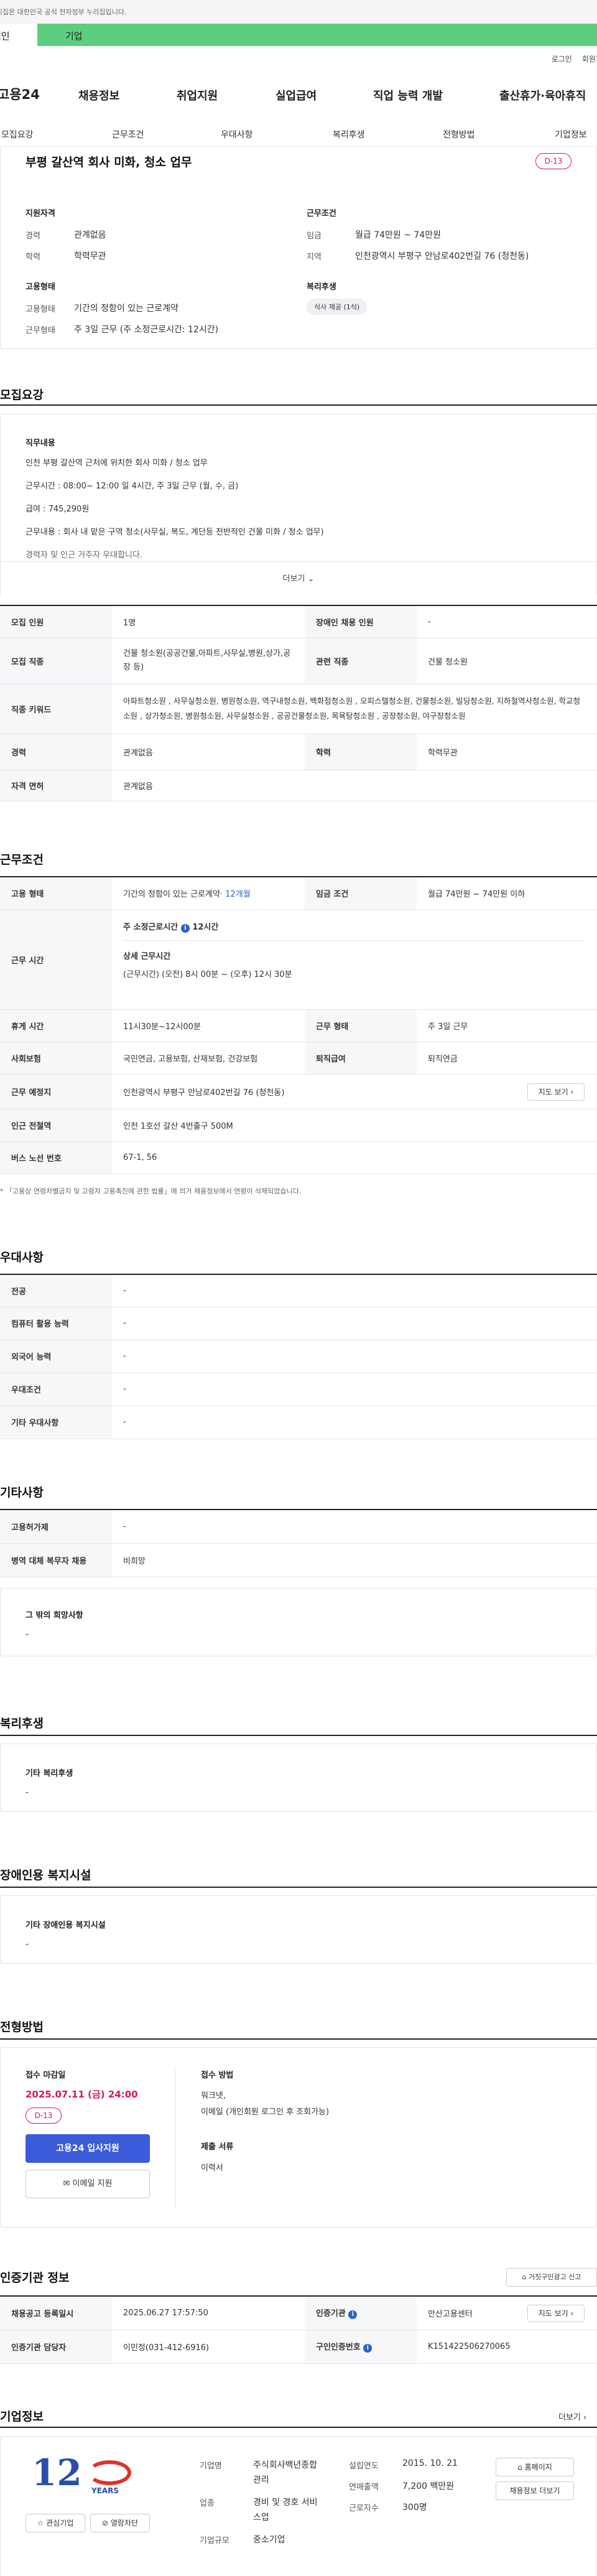 The width and height of the screenshot is (597, 2576). I want to click on career-label: 경력, so click(32, 236).